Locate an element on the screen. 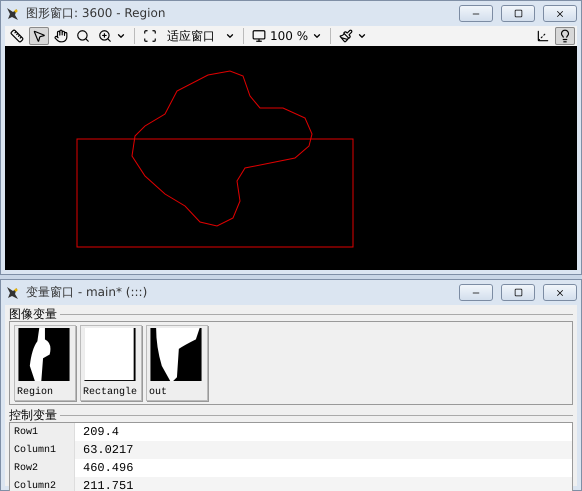 The width and height of the screenshot is (582, 491). variable-value-cell-text: 209.4 is located at coordinates (101, 432).